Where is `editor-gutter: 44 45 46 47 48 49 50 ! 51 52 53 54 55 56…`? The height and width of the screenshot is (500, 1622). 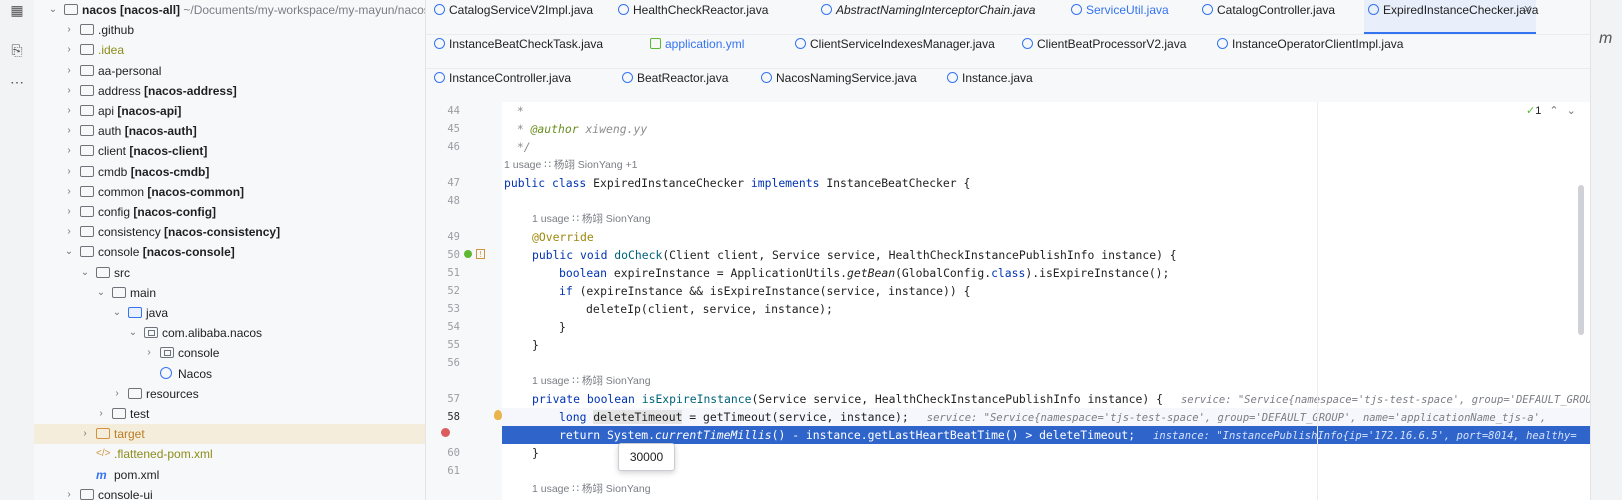 editor-gutter: 44 45 46 47 48 49 50 ! 51 52 53 54 55 56… is located at coordinates (464, 301).